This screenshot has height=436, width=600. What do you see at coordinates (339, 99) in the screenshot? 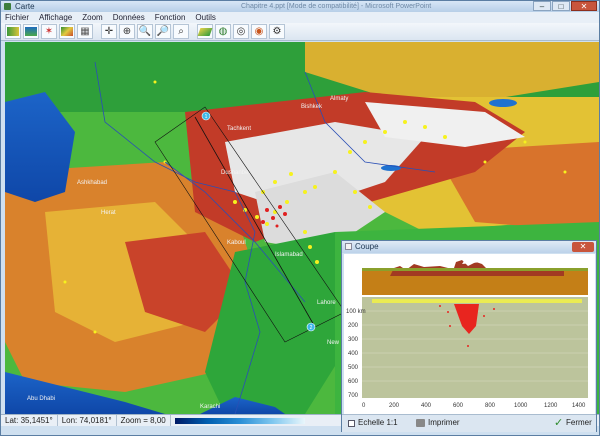
I see `city-label: Almaty` at bounding box center [339, 99].